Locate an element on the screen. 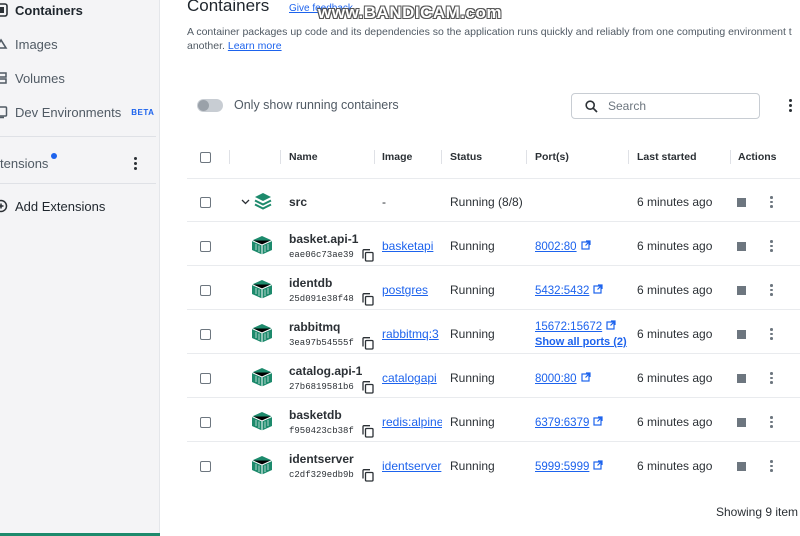  sidebar-item-label: Volumes is located at coordinates (40, 78).